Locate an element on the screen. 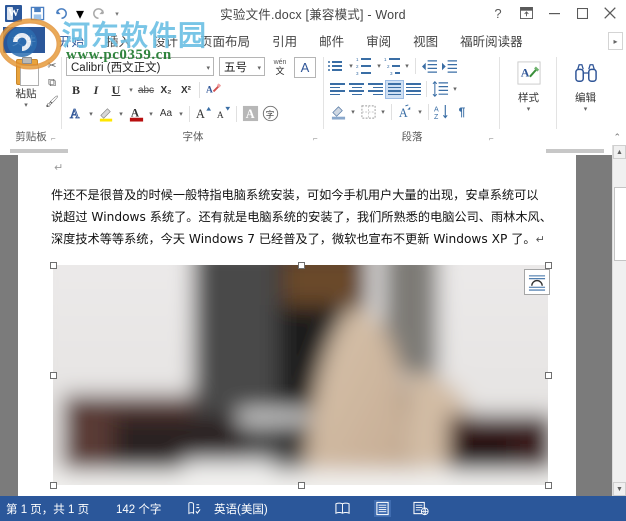 This screenshot has height=521, width=626. minimize-button is located at coordinates (554, 13).